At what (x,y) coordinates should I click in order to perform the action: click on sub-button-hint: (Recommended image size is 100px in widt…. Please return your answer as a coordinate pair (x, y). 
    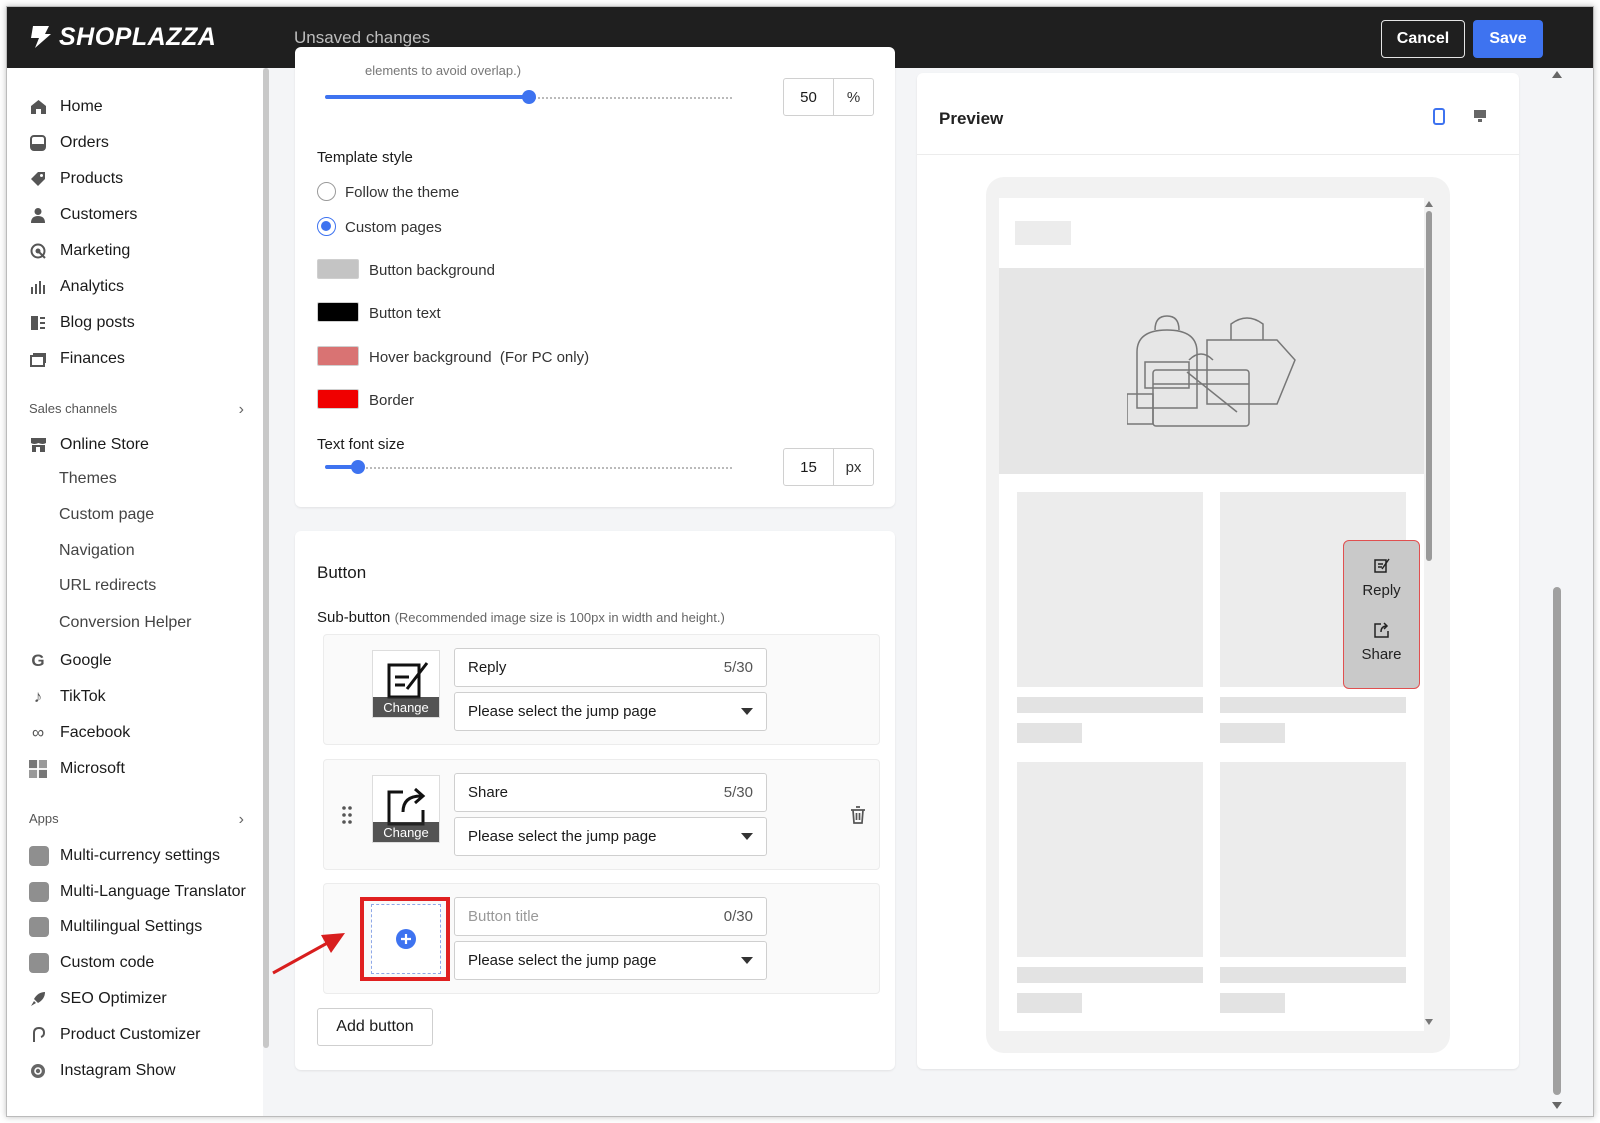
    Looking at the image, I should click on (559, 617).